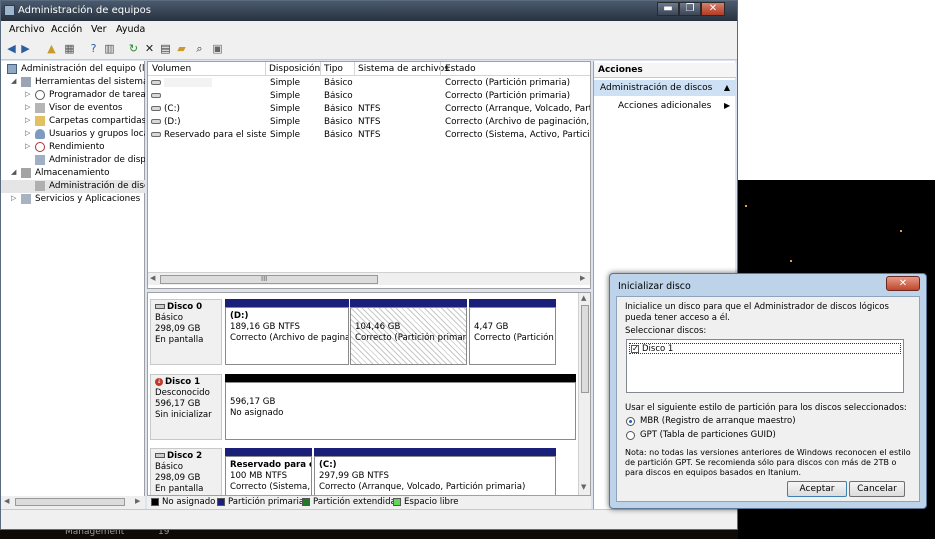  I want to click on disk-name: Disco 0, so click(185, 307).